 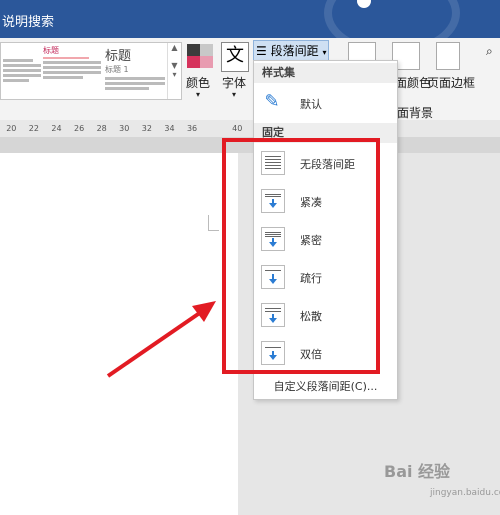 What do you see at coordinates (417, 471) in the screenshot?
I see `baidu-watermark: Bai 经验` at bounding box center [417, 471].